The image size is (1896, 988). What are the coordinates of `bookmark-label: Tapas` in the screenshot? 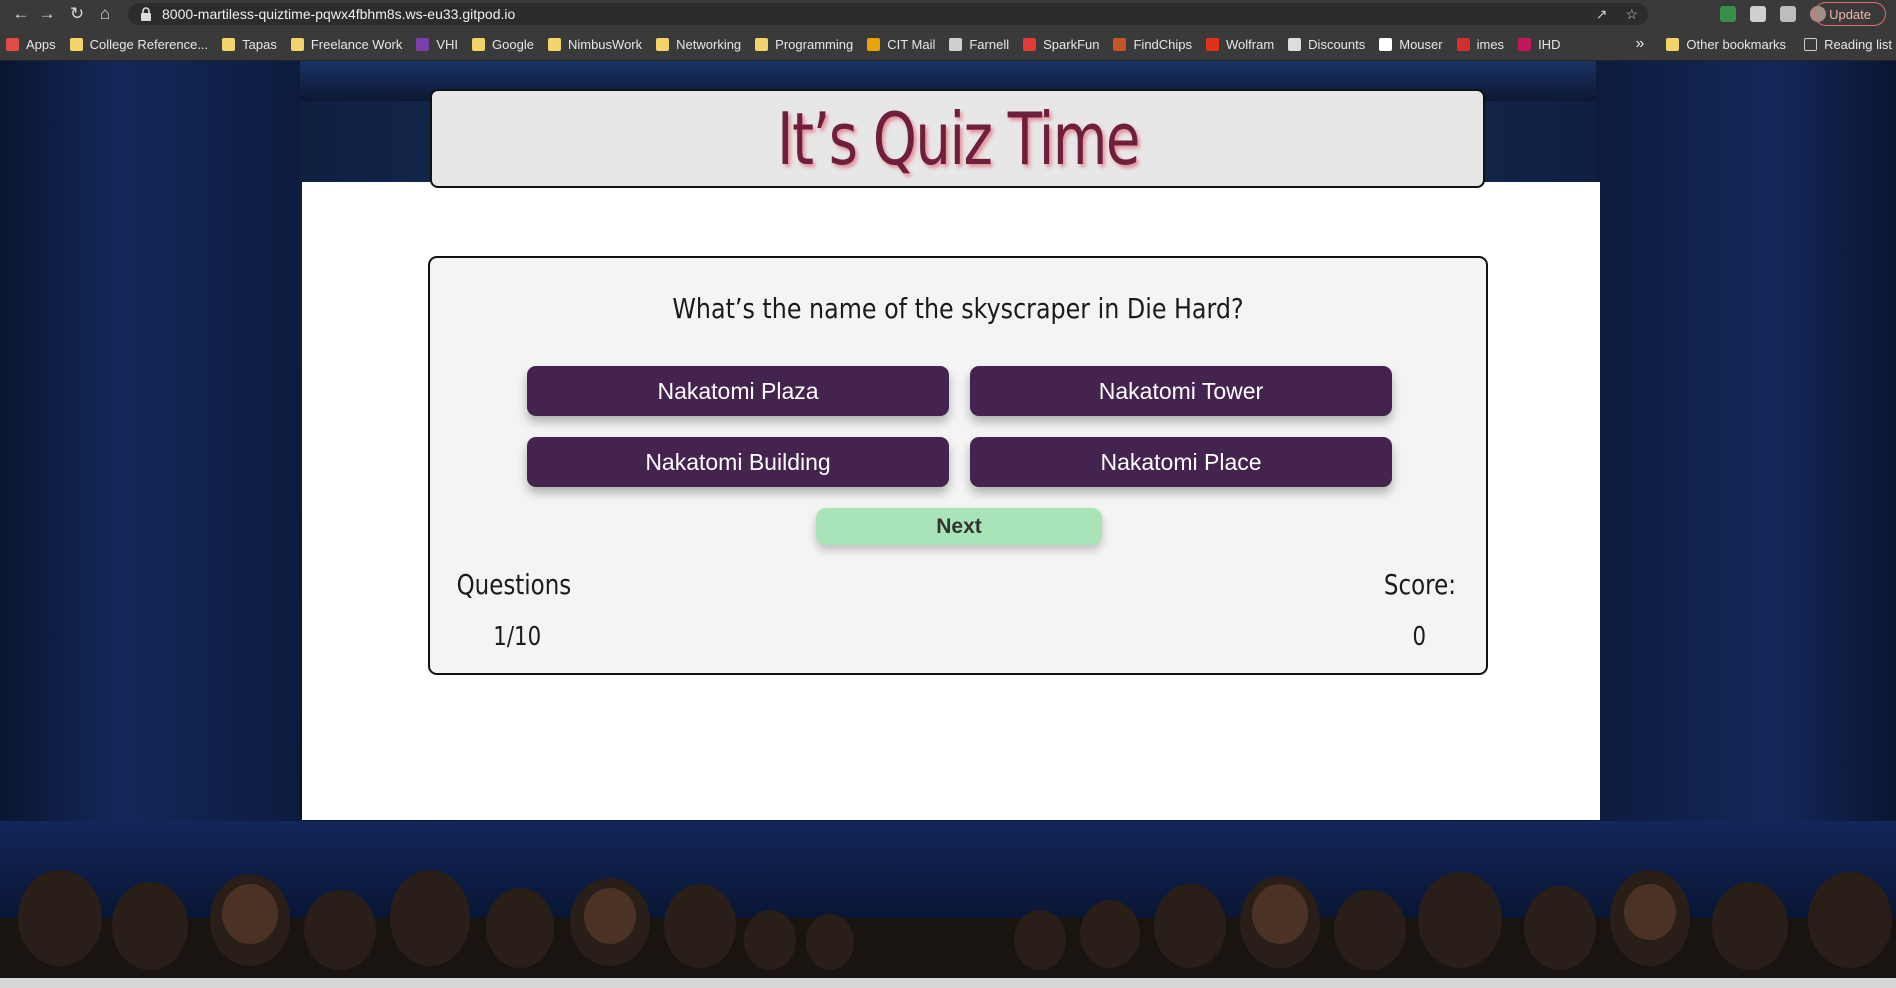 It's located at (259, 44).